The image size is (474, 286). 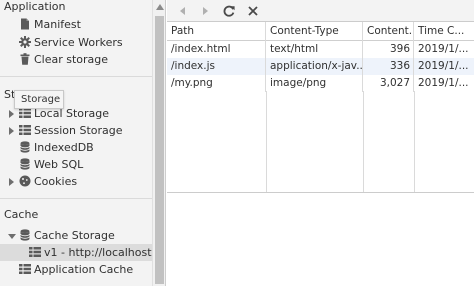 What do you see at coordinates (21, 214) in the screenshot?
I see `section-title-cache: Cache` at bounding box center [21, 214].